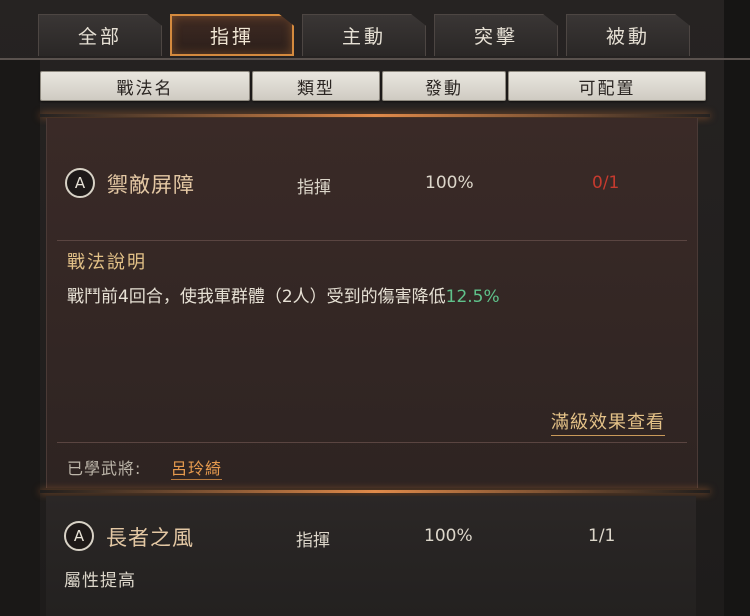 The height and width of the screenshot is (616, 750). I want to click on tab-divider, so click(375, 59).